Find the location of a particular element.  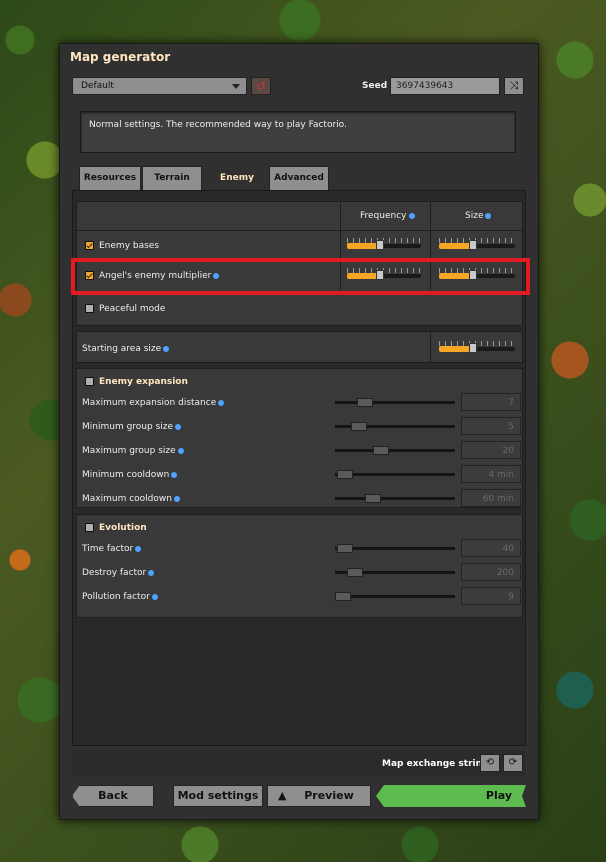

export-string-button: ⟳ is located at coordinates (513, 763).